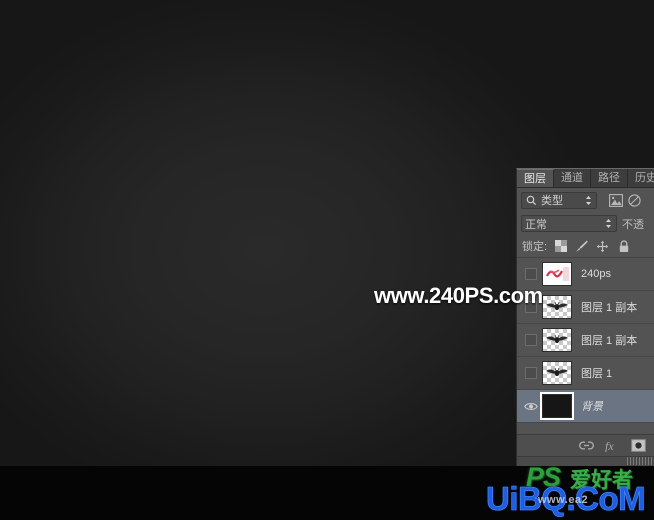  What do you see at coordinates (560, 246) in the screenshot?
I see `transparency-lock-icon` at bounding box center [560, 246].